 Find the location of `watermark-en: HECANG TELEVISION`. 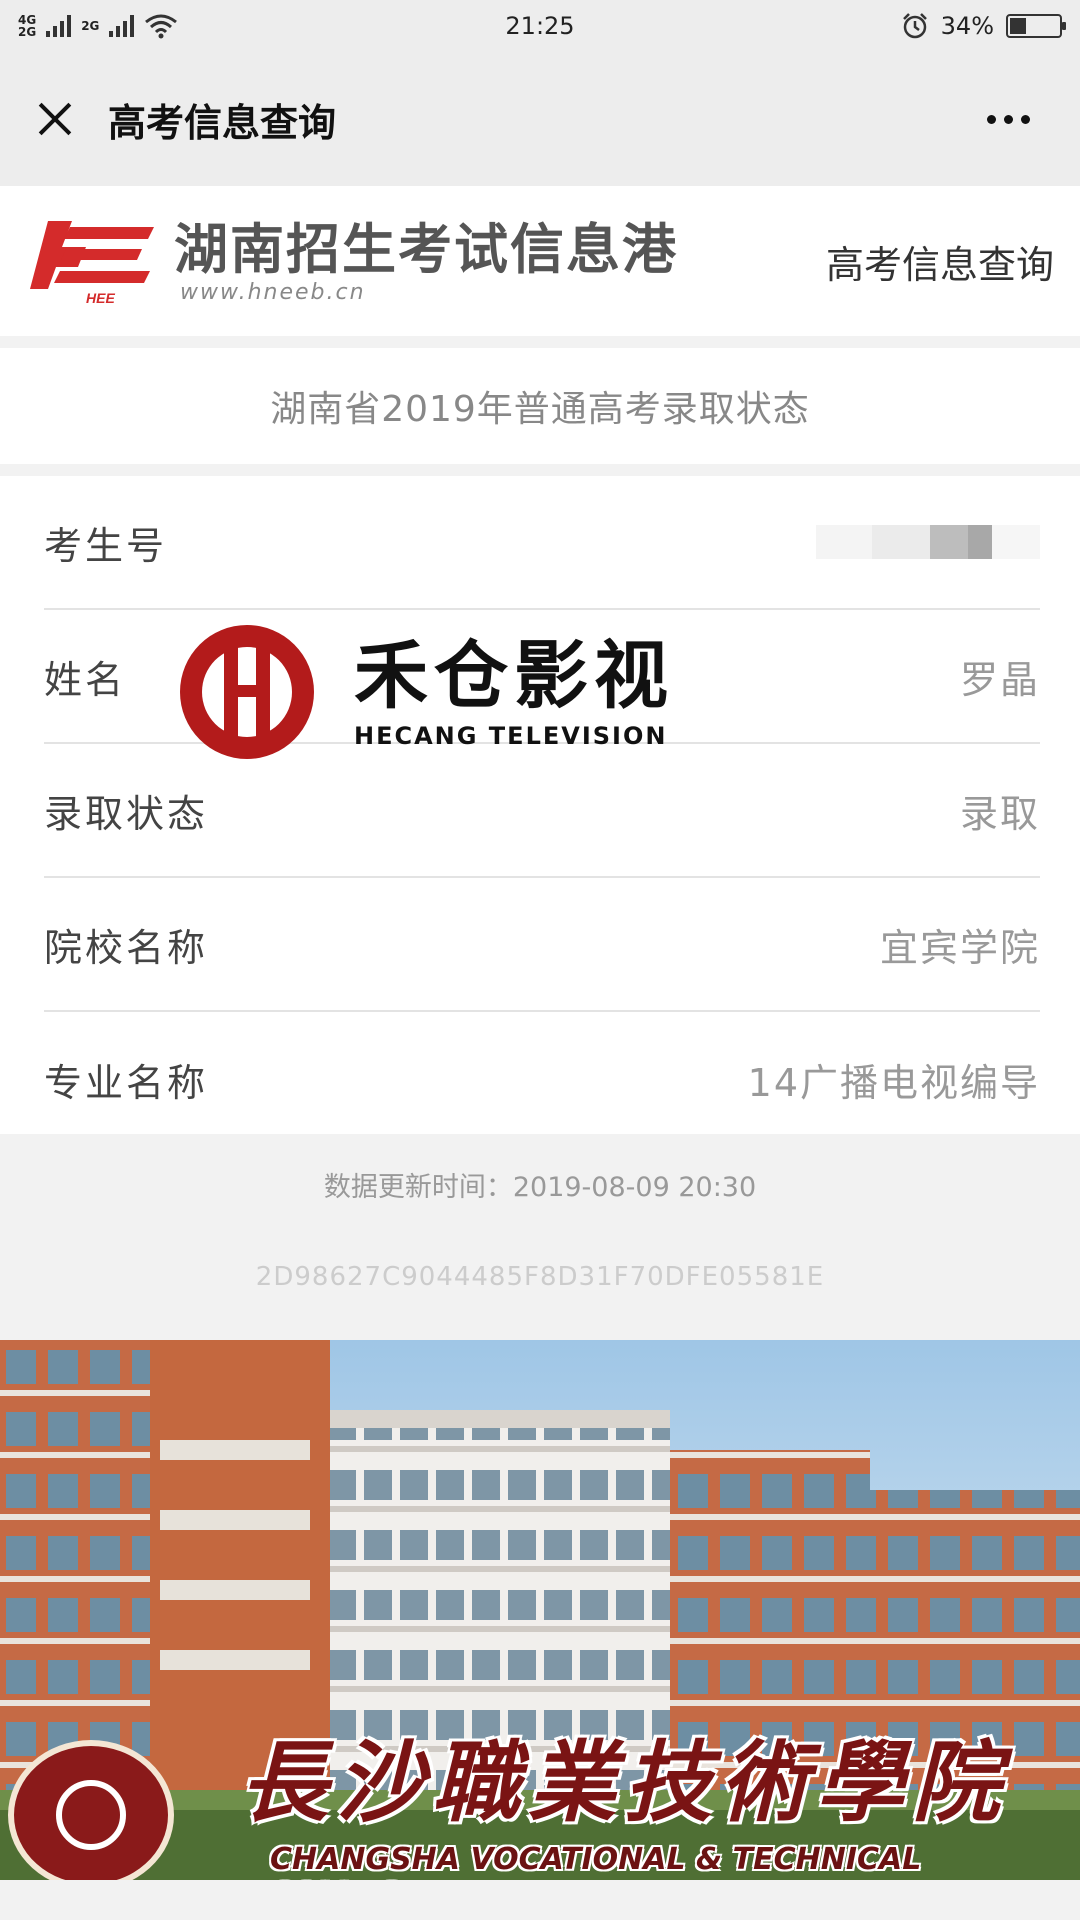

watermark-en: HECANG TELEVISION is located at coordinates (511, 736).